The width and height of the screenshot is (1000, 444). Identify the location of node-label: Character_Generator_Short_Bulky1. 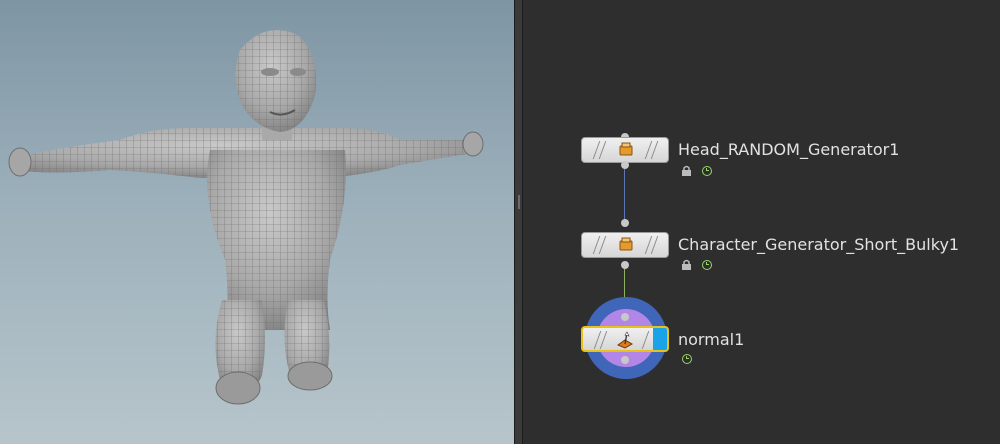
(819, 244).